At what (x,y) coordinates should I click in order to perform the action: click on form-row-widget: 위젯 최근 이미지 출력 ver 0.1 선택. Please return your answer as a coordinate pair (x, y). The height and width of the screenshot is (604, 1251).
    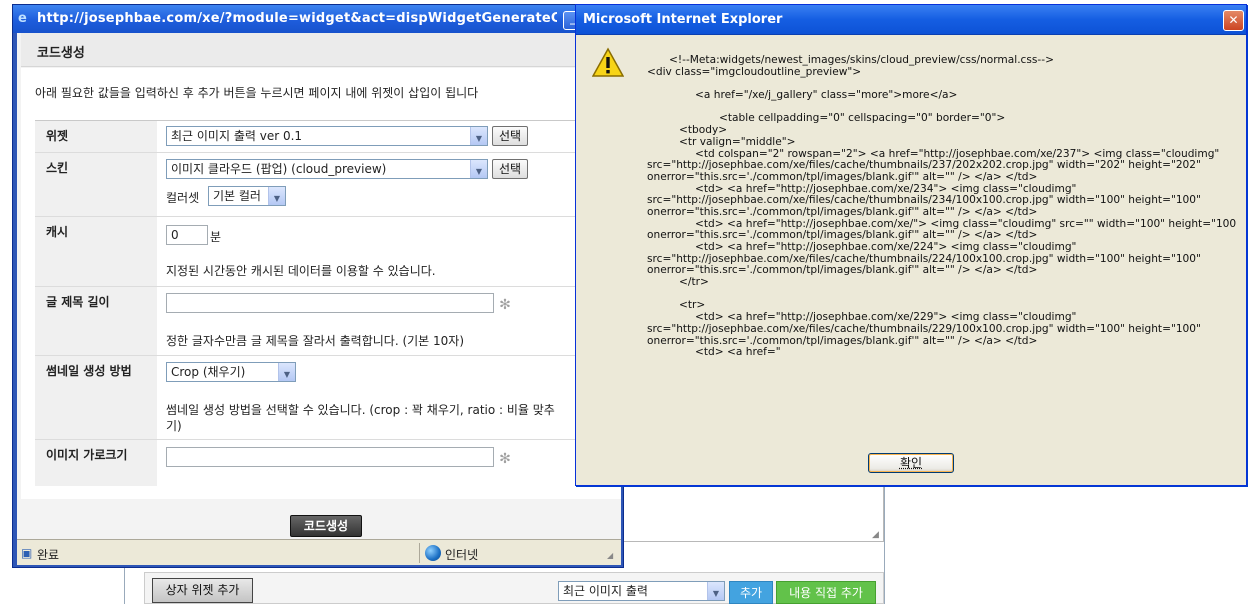
    Looking at the image, I should click on (328, 137).